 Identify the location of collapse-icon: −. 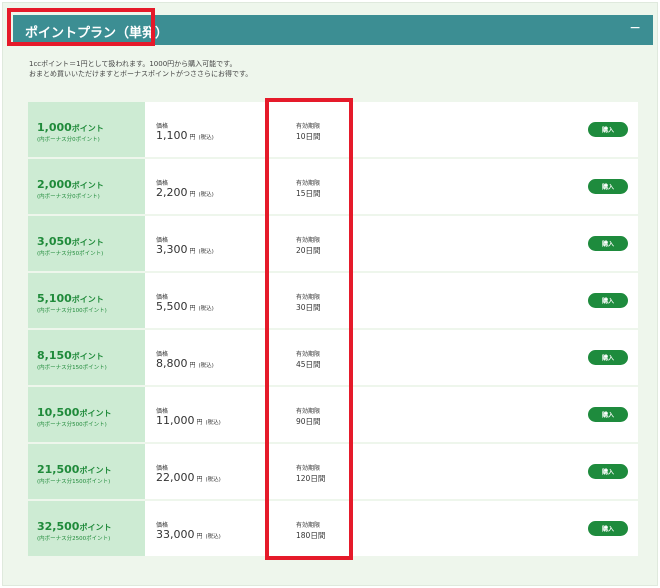
(635, 28).